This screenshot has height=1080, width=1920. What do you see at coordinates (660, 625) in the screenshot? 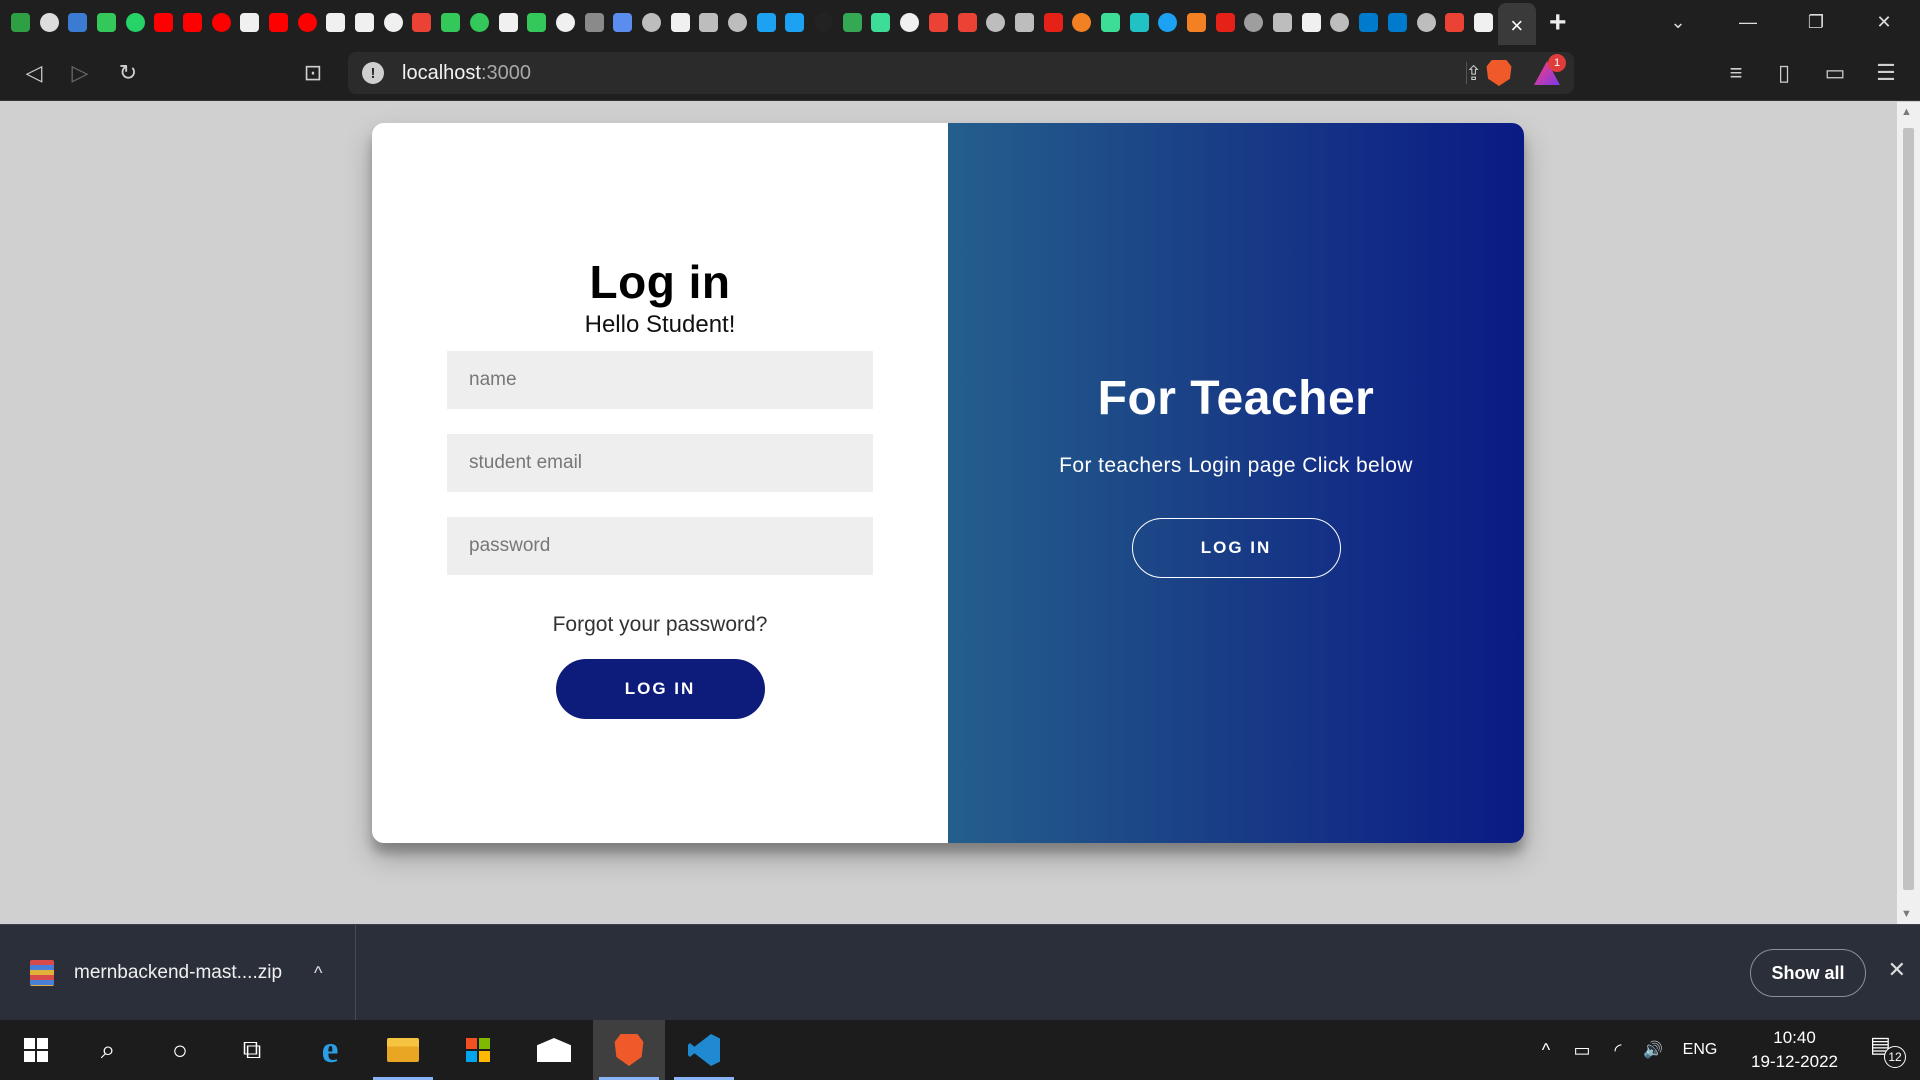
I see `forgot-password-link: Forgot your password?` at bounding box center [660, 625].